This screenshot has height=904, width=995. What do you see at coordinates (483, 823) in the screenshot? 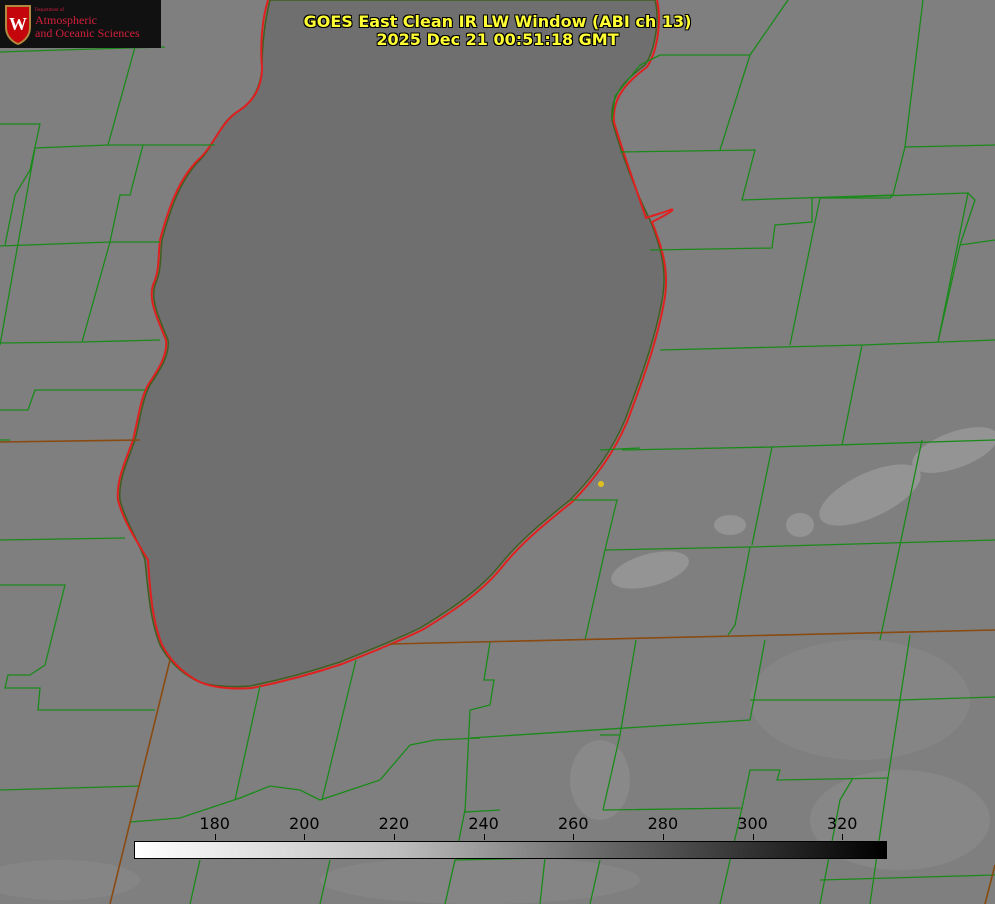
I see `colorbar-tick-label: 240` at bounding box center [483, 823].